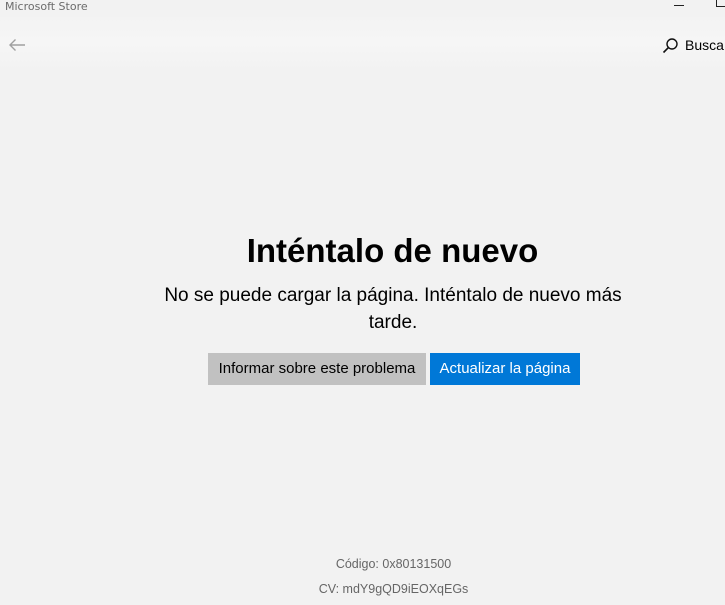  What do you see at coordinates (505, 369) in the screenshot?
I see `refresh-page-button: Actualizar la página` at bounding box center [505, 369].